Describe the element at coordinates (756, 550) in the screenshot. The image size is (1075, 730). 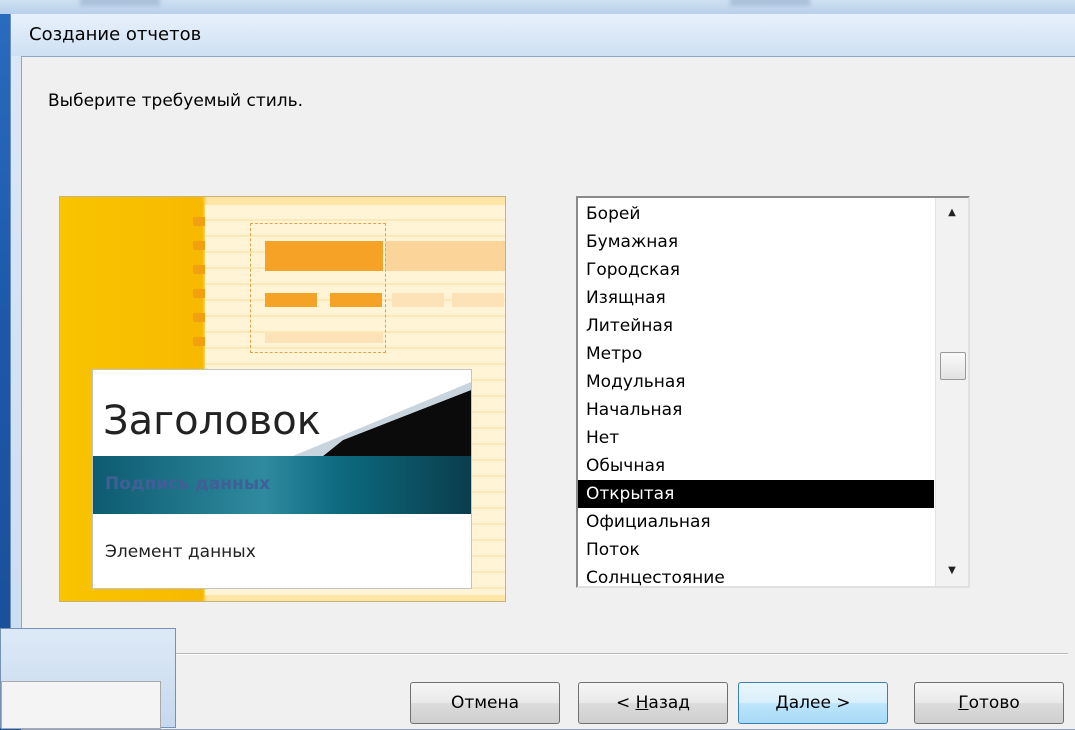
I see `style-list-item: Поток` at that location.